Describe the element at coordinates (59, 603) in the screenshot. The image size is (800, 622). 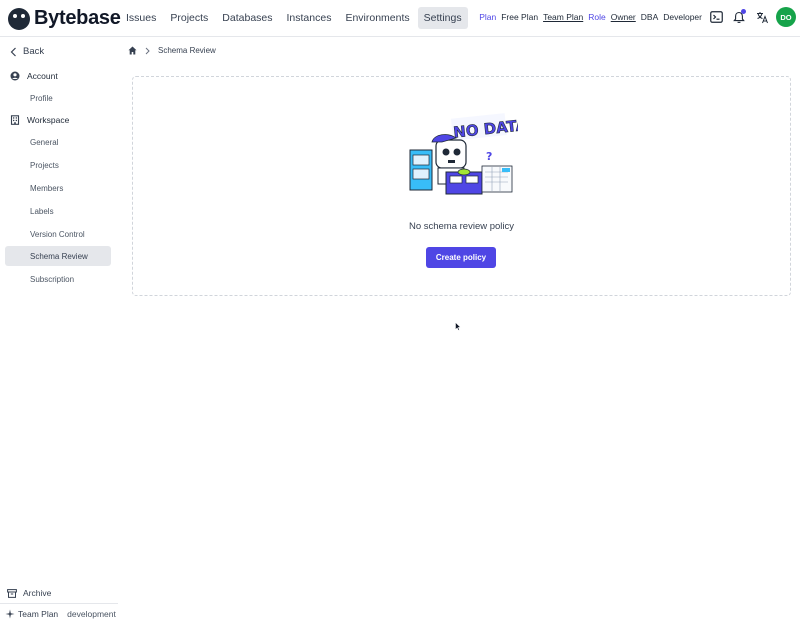
I see `sidebar-divider` at that location.